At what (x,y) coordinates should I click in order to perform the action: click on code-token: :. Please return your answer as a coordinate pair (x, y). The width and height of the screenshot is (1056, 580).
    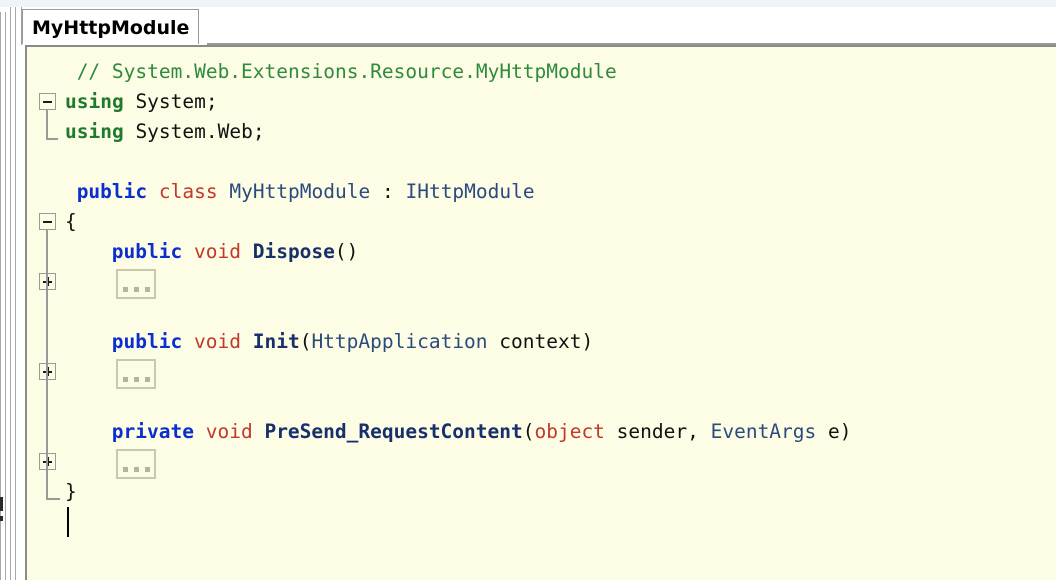
    Looking at the image, I should click on (388, 191).